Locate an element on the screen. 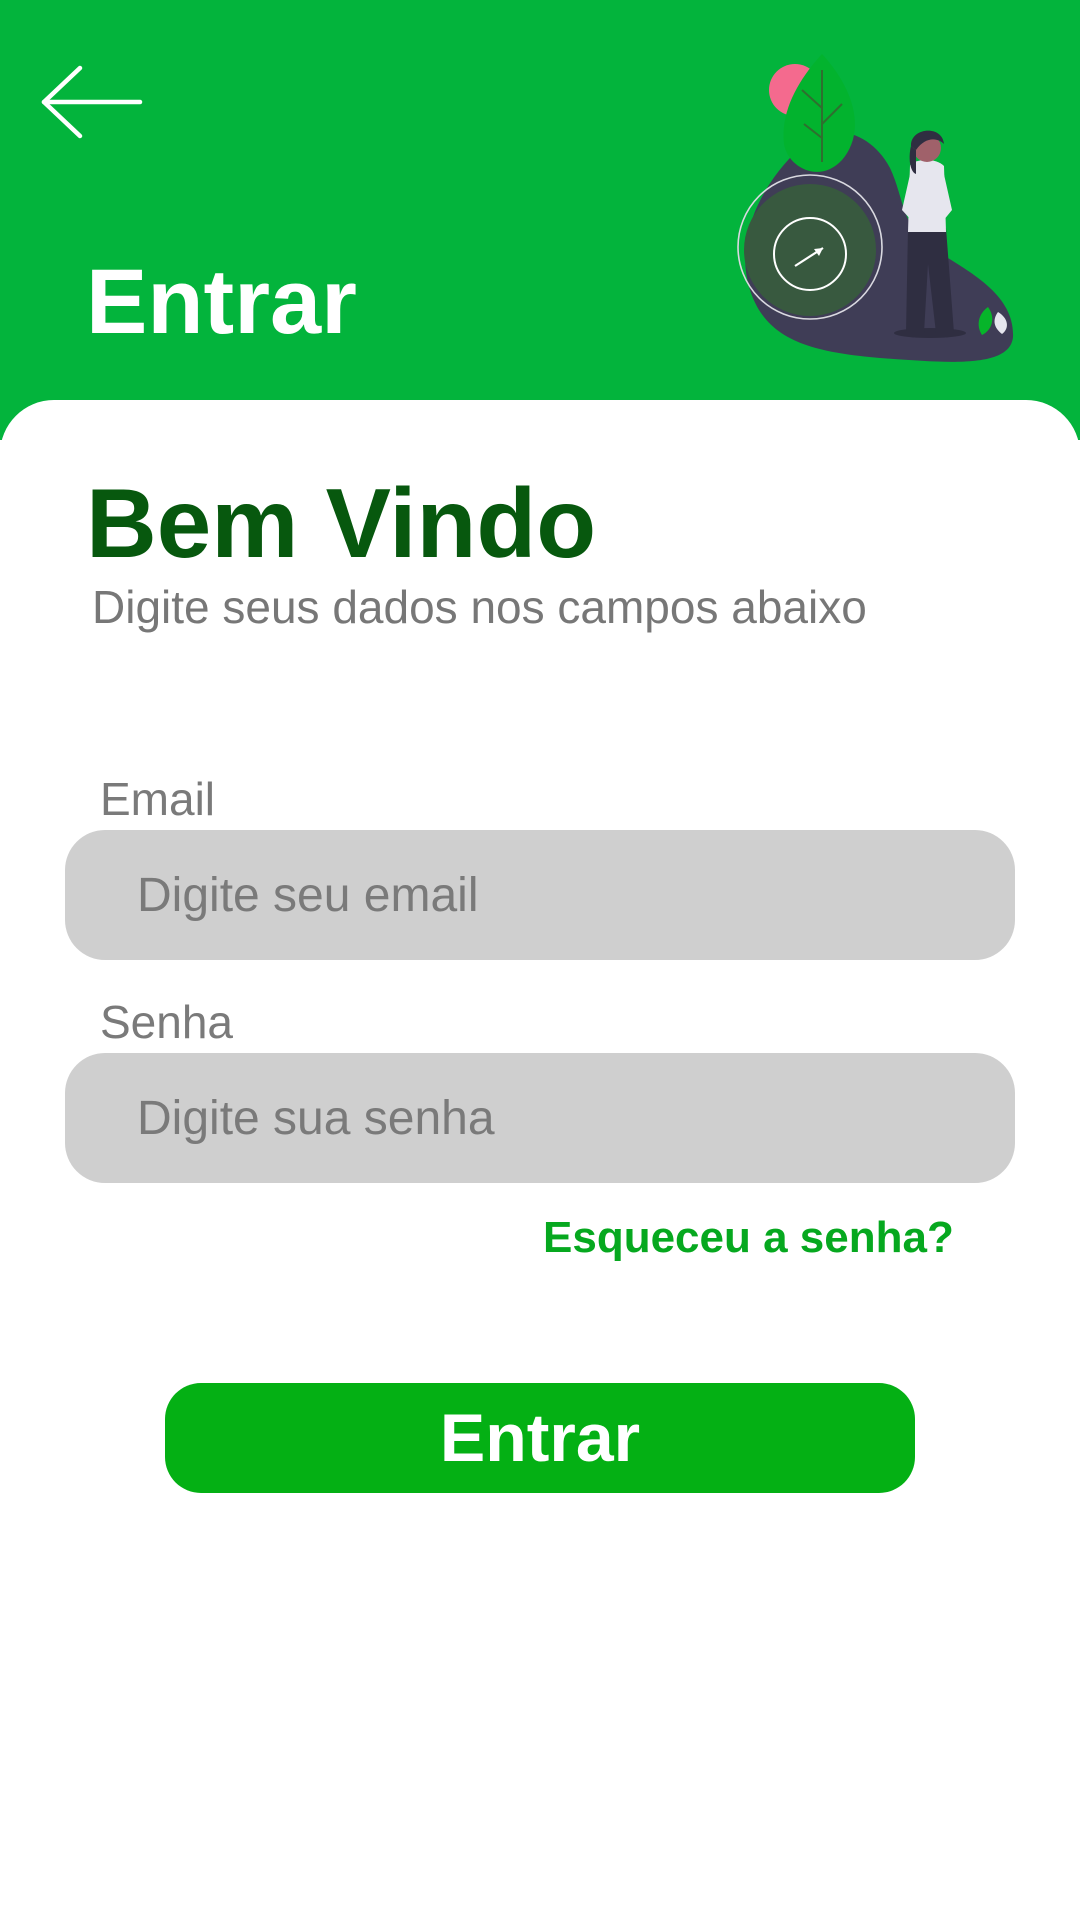 The height and width of the screenshot is (1920, 1080). welcome-title: Bem Vindo is located at coordinates (341, 523).